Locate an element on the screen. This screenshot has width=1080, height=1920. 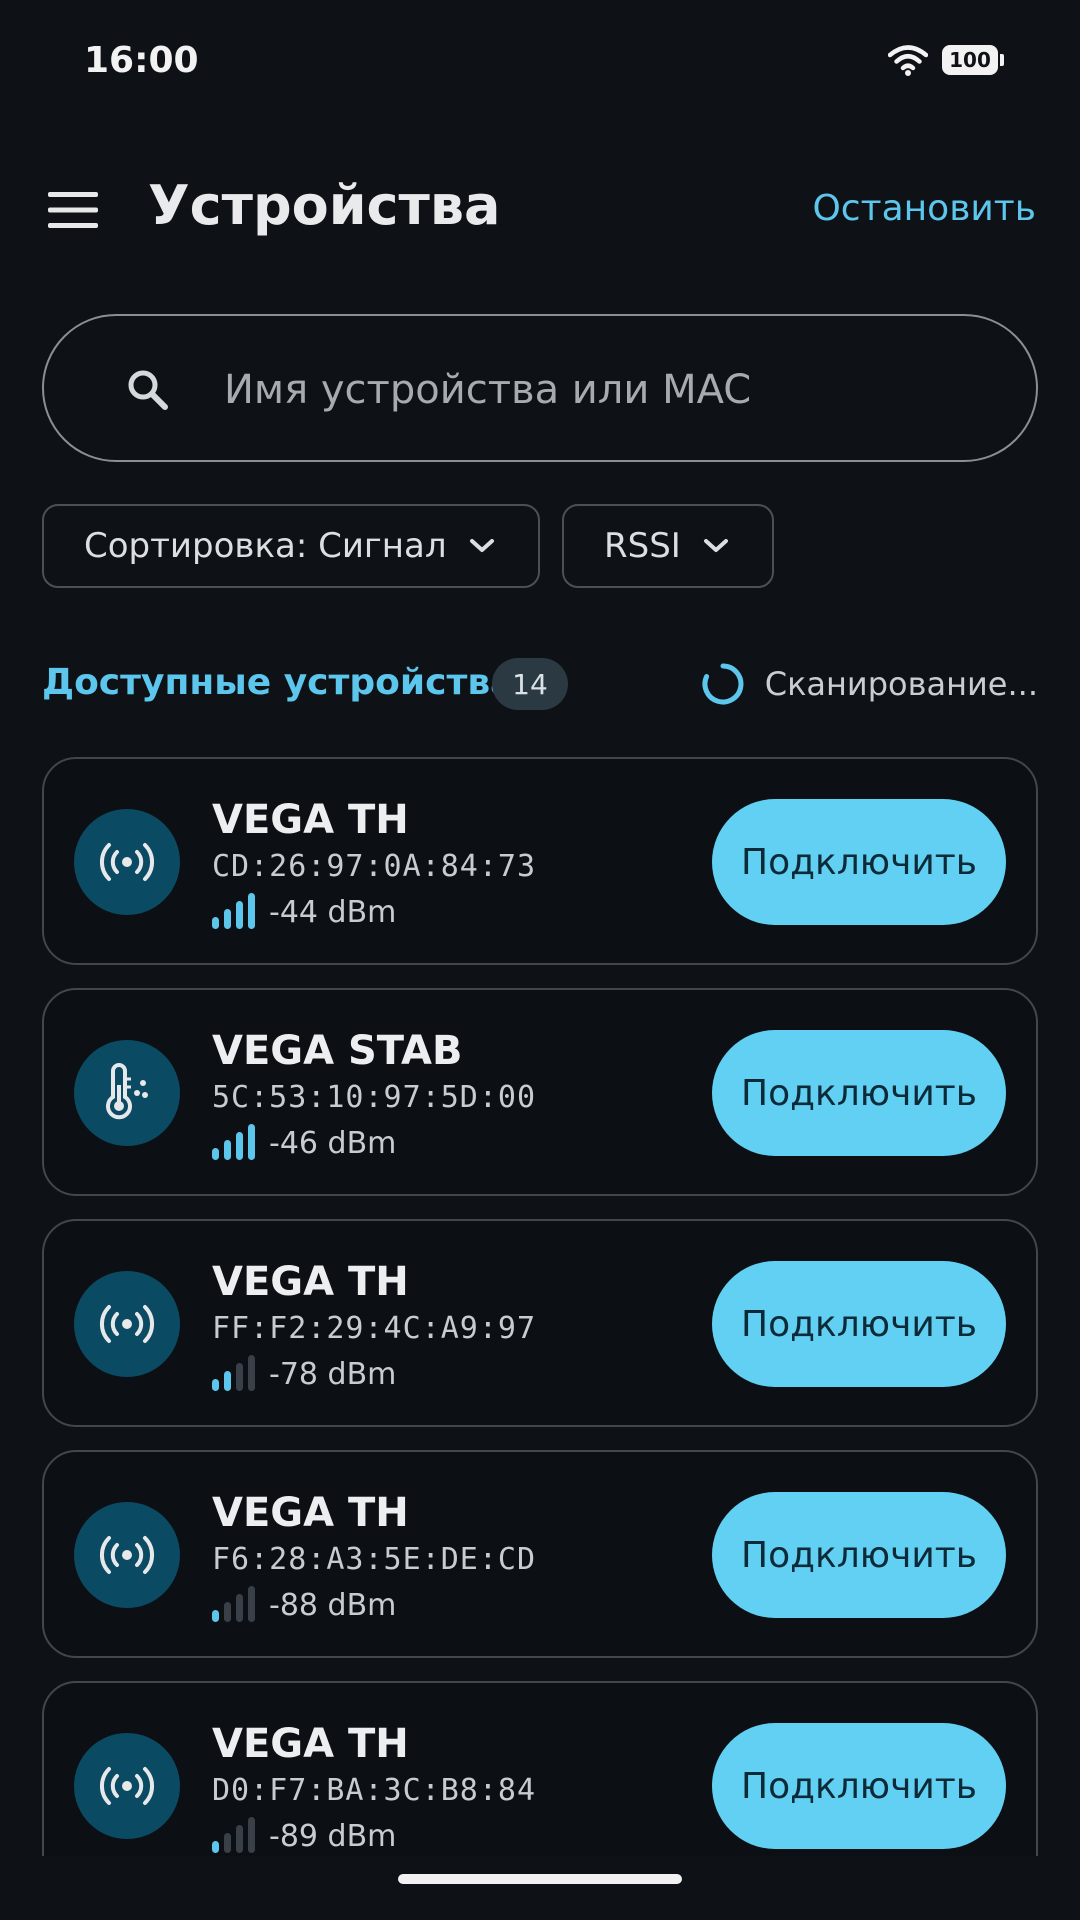
device-rssi-value: -44 dBm is located at coordinates (333, 912).